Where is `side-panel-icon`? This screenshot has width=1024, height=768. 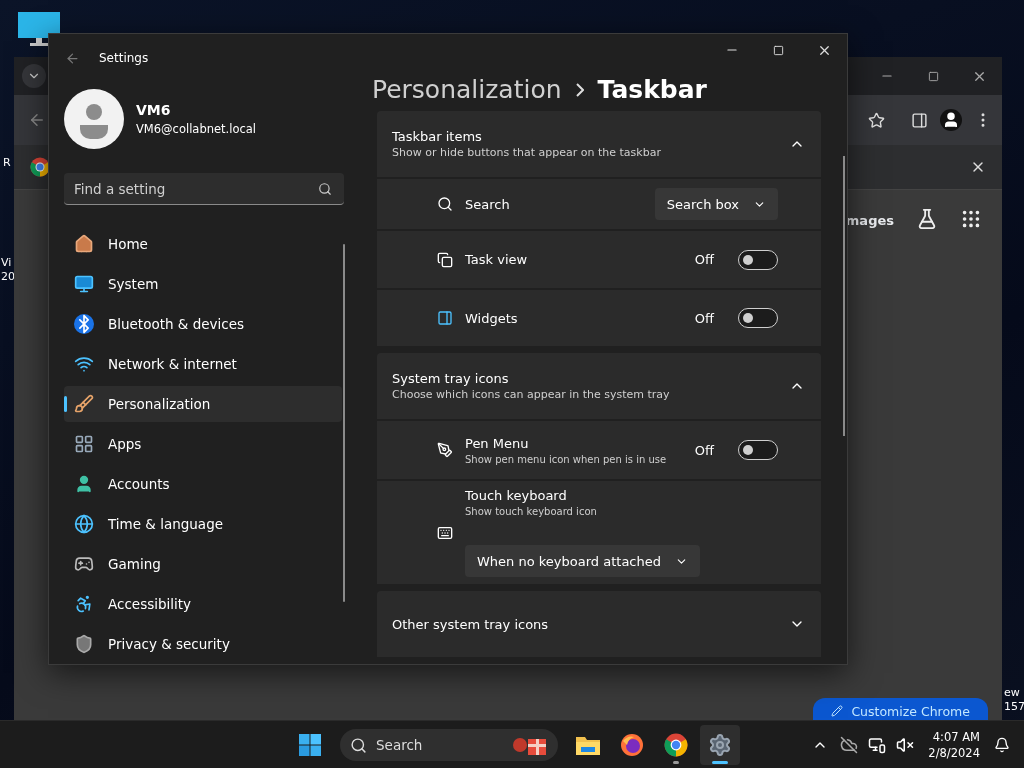
side-panel-icon is located at coordinates (919, 120).